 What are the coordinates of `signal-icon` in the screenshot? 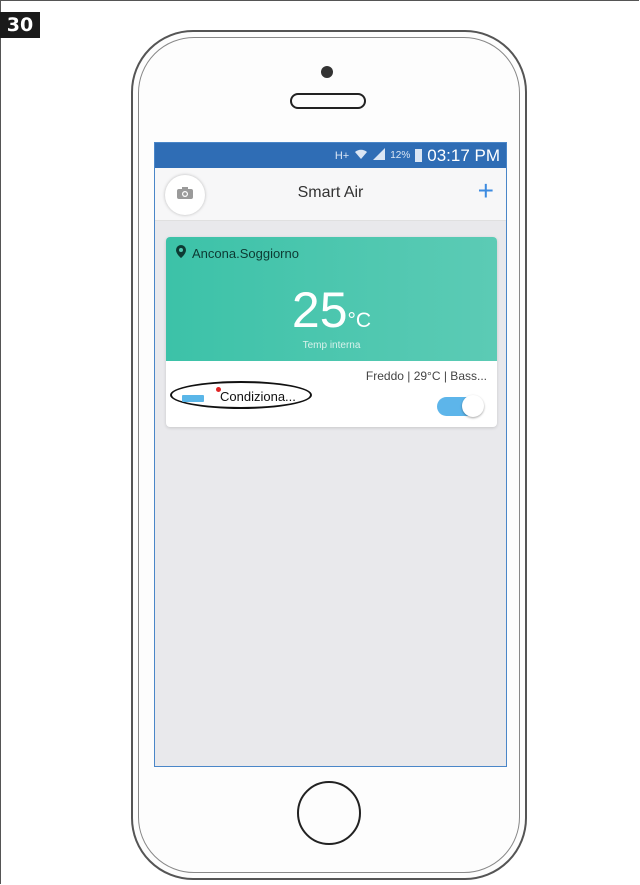 It's located at (379, 155).